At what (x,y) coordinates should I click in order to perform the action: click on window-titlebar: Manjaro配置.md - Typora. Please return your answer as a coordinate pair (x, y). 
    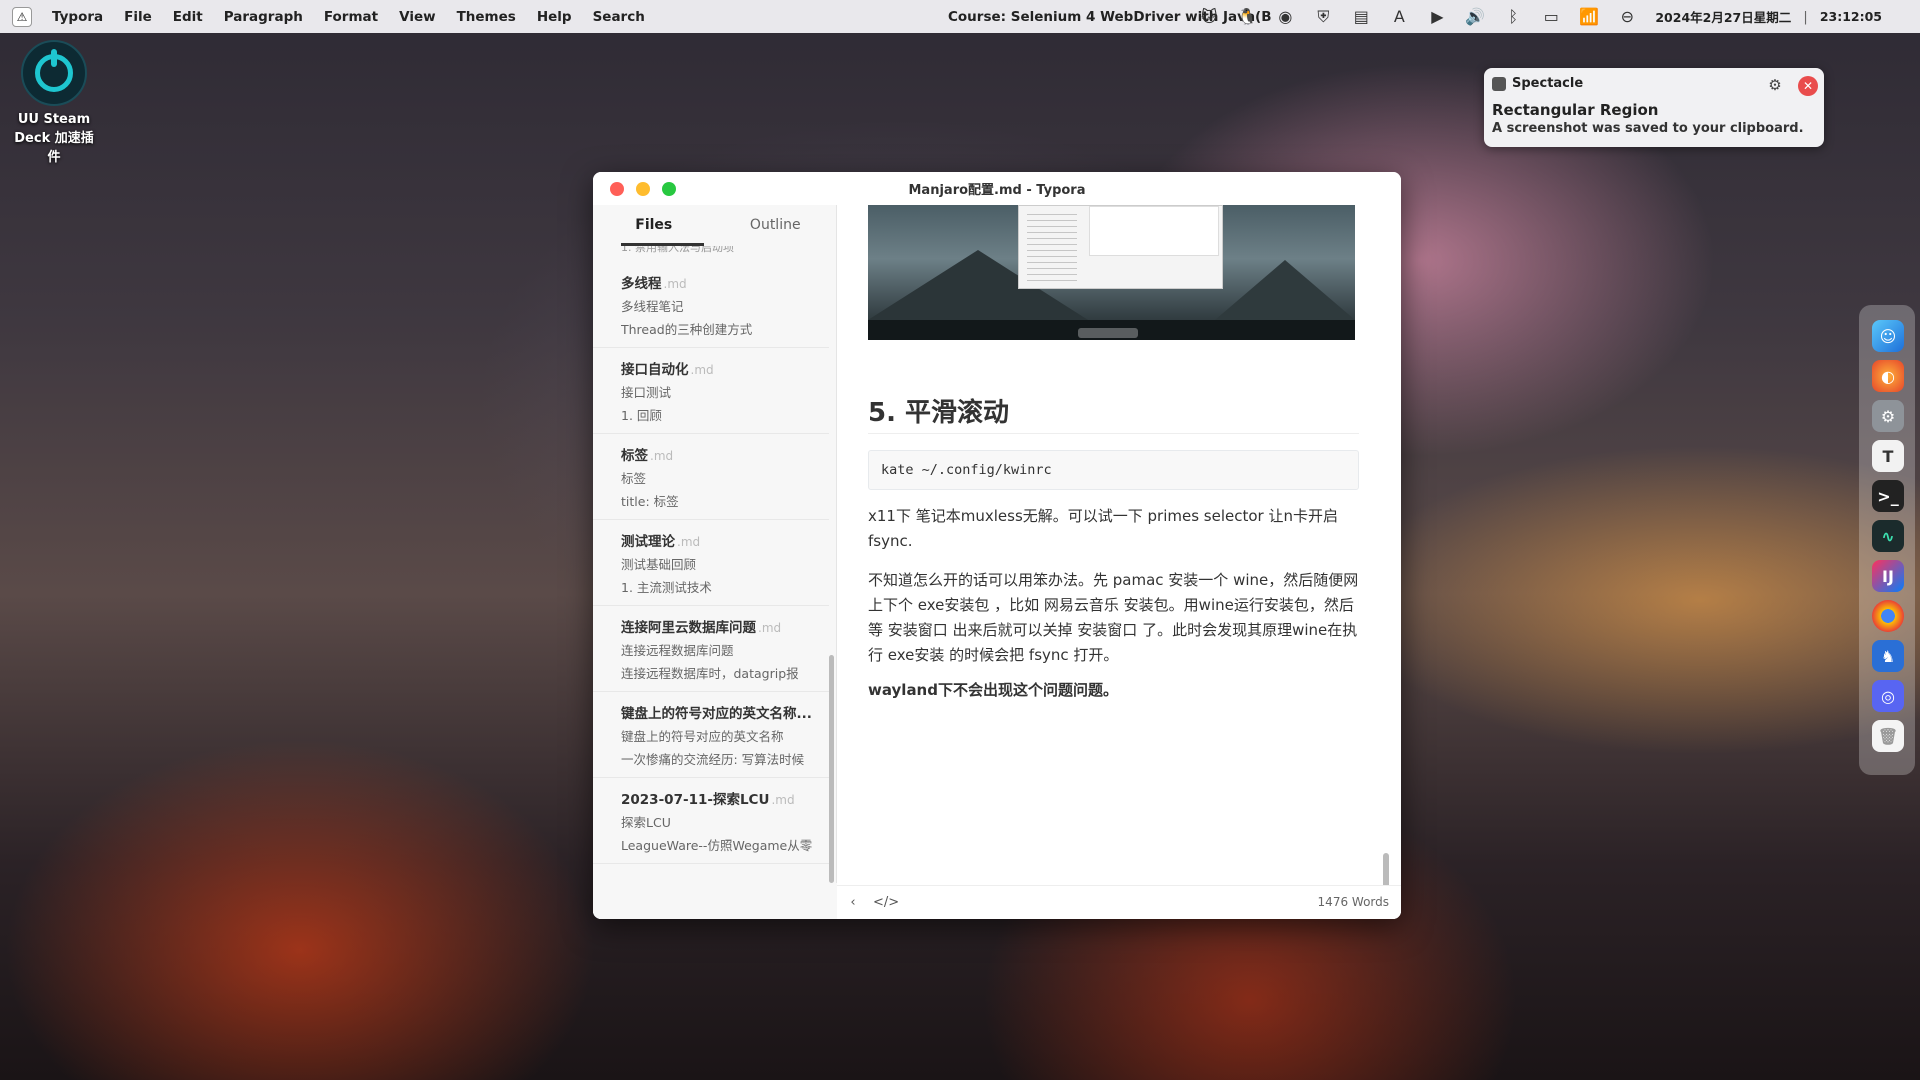
    Looking at the image, I should click on (997, 188).